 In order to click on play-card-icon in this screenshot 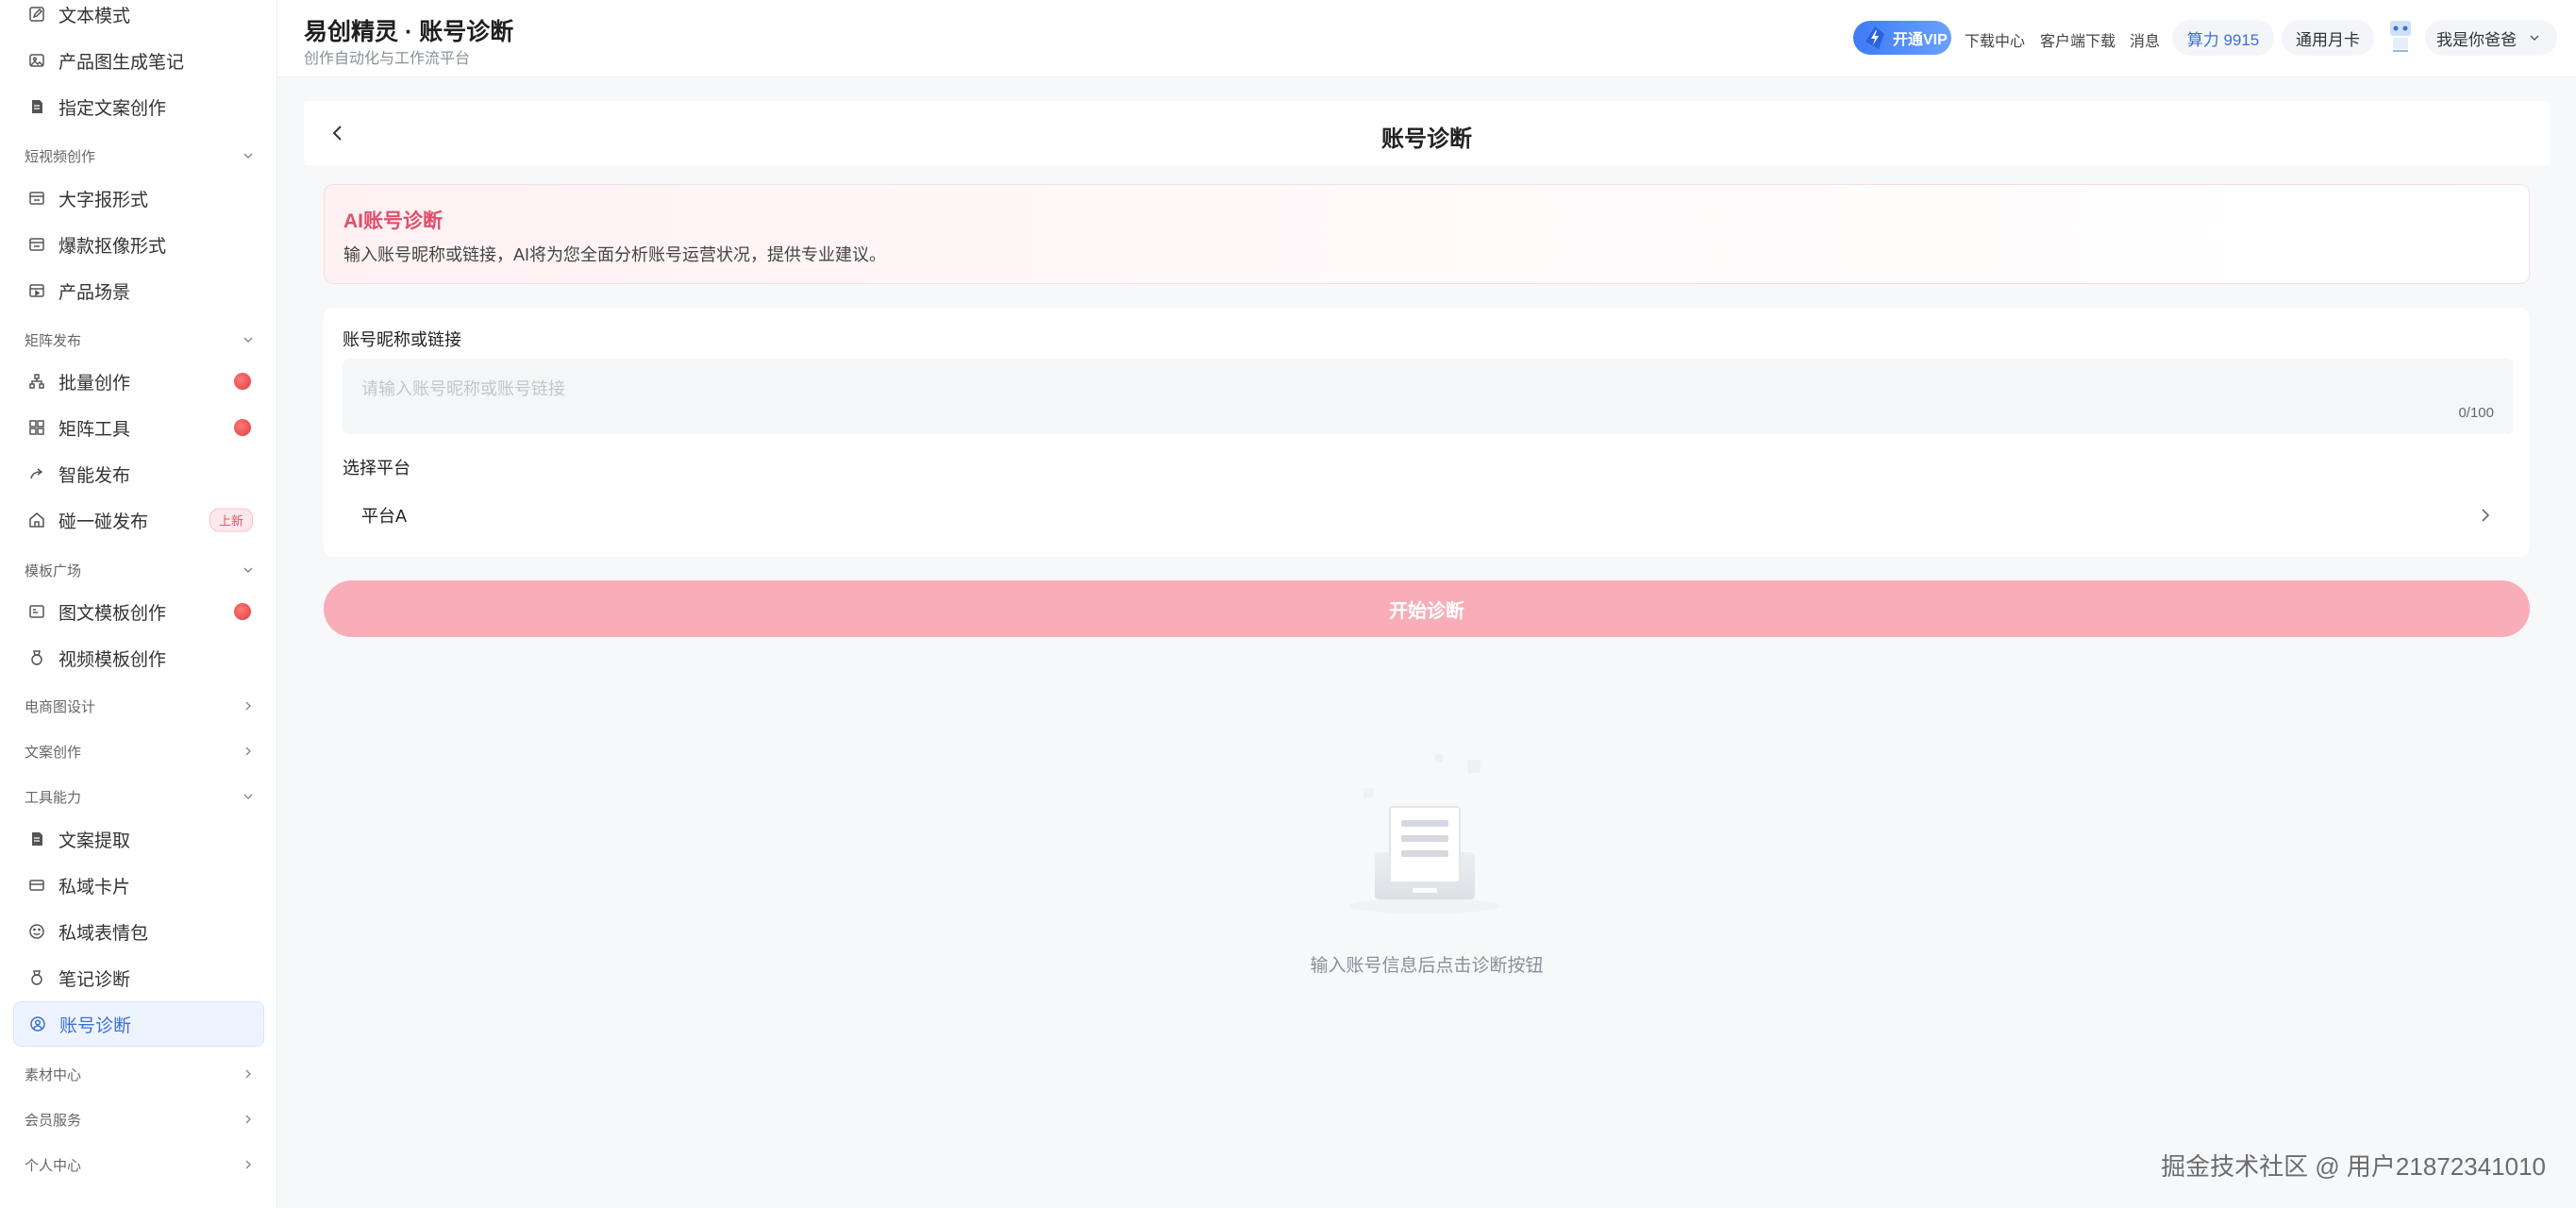, I will do `click(36, 290)`.